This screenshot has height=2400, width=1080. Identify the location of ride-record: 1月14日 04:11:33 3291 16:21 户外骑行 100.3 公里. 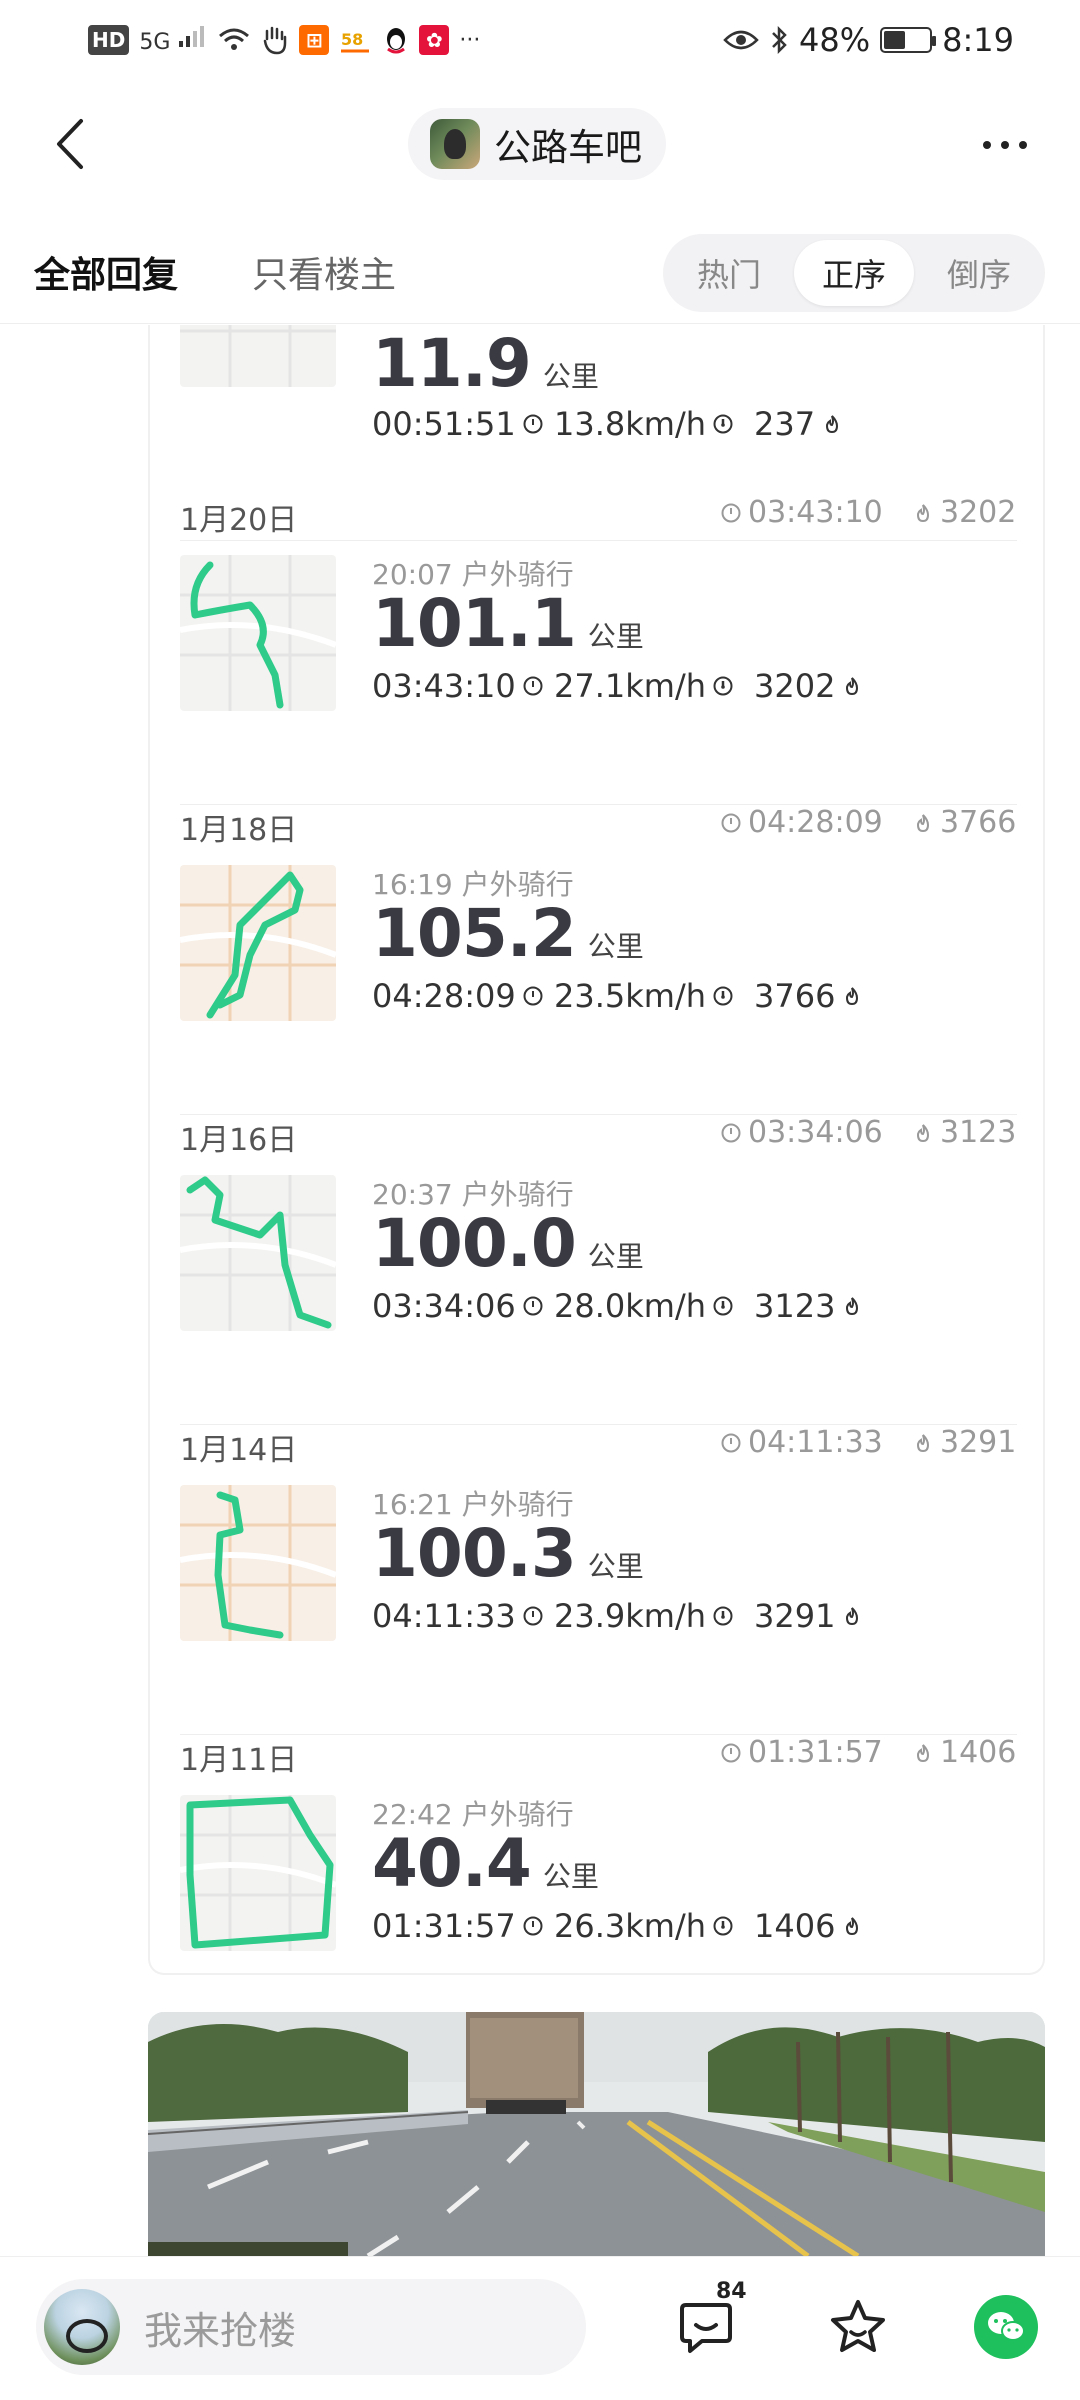
(596, 1580).